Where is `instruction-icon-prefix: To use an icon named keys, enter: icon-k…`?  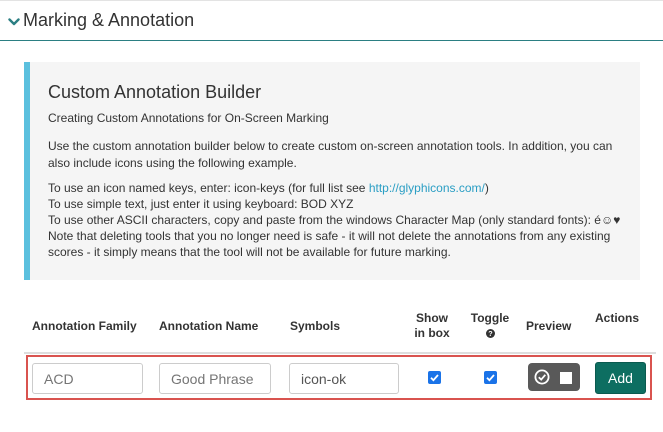
instruction-icon-prefix: To use an icon named keys, enter: icon-k… is located at coordinates (208, 188).